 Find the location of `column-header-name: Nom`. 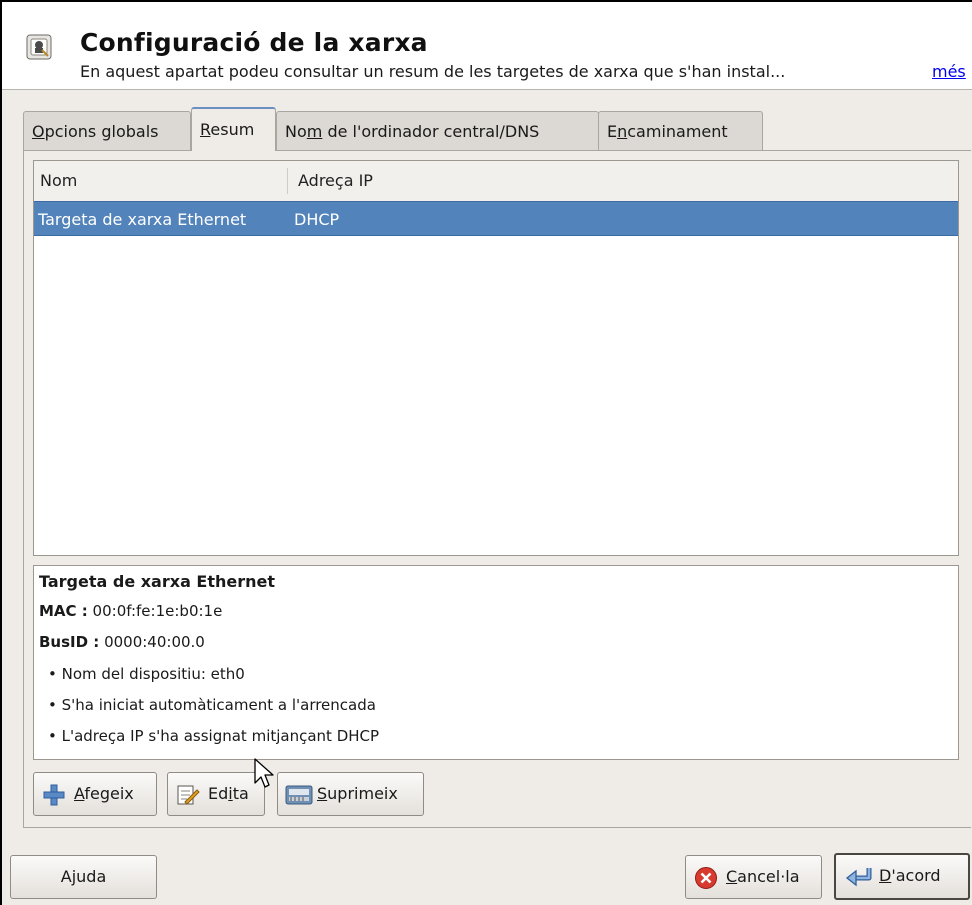

column-header-name: Nom is located at coordinates (58, 181).